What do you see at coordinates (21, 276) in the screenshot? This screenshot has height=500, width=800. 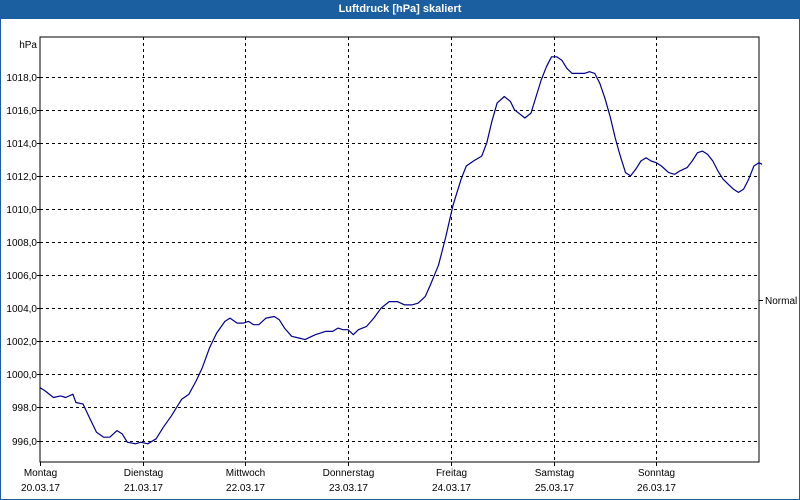 I see `y-tick-label: 1006,0` at bounding box center [21, 276].